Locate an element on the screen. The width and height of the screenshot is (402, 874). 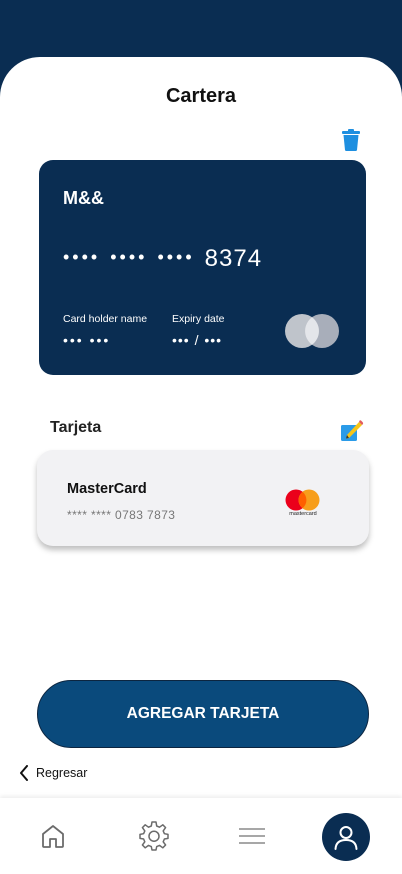
delete-card-button is located at coordinates (351, 140).